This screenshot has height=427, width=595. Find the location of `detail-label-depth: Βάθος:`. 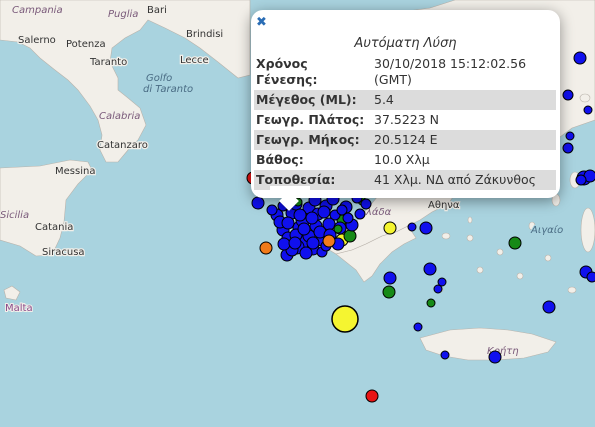

detail-label-depth: Βάθος: is located at coordinates (280, 159).